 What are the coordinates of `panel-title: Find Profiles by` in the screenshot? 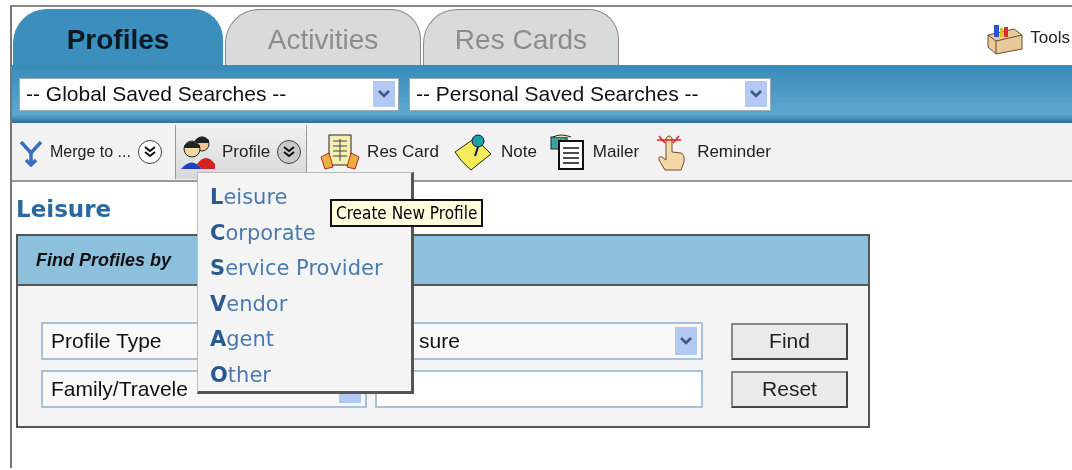 It's located at (104, 260).